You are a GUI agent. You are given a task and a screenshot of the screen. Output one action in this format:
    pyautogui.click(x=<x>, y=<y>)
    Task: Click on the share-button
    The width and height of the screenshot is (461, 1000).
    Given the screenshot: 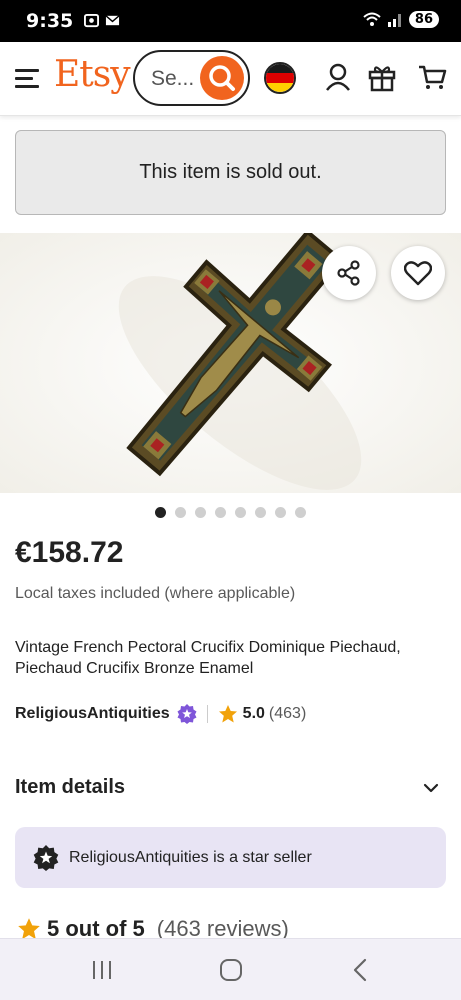 What is the action you would take?
    pyautogui.click(x=349, y=273)
    